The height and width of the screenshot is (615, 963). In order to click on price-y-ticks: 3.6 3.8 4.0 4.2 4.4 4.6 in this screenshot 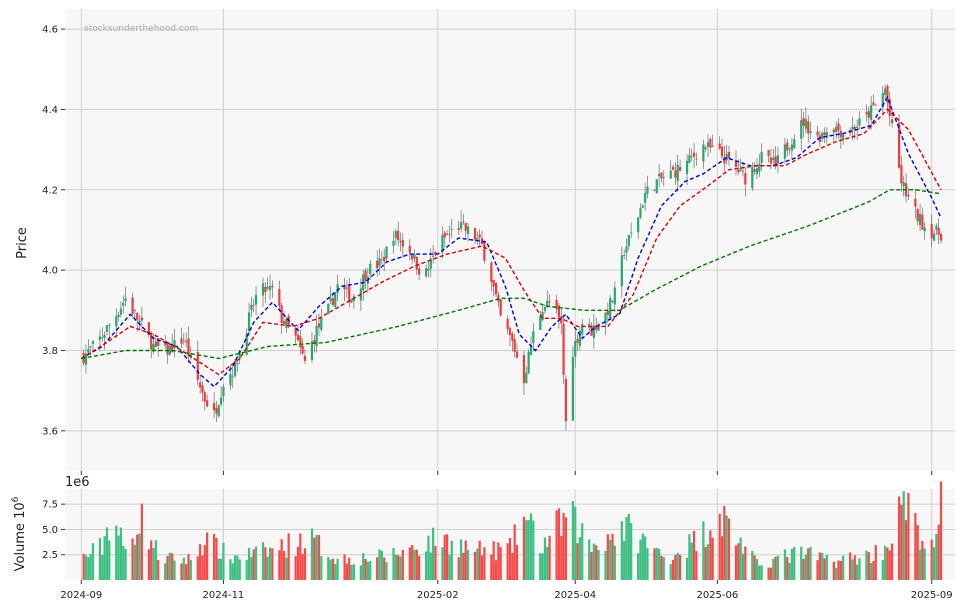, I will do `click(53, 231)`.